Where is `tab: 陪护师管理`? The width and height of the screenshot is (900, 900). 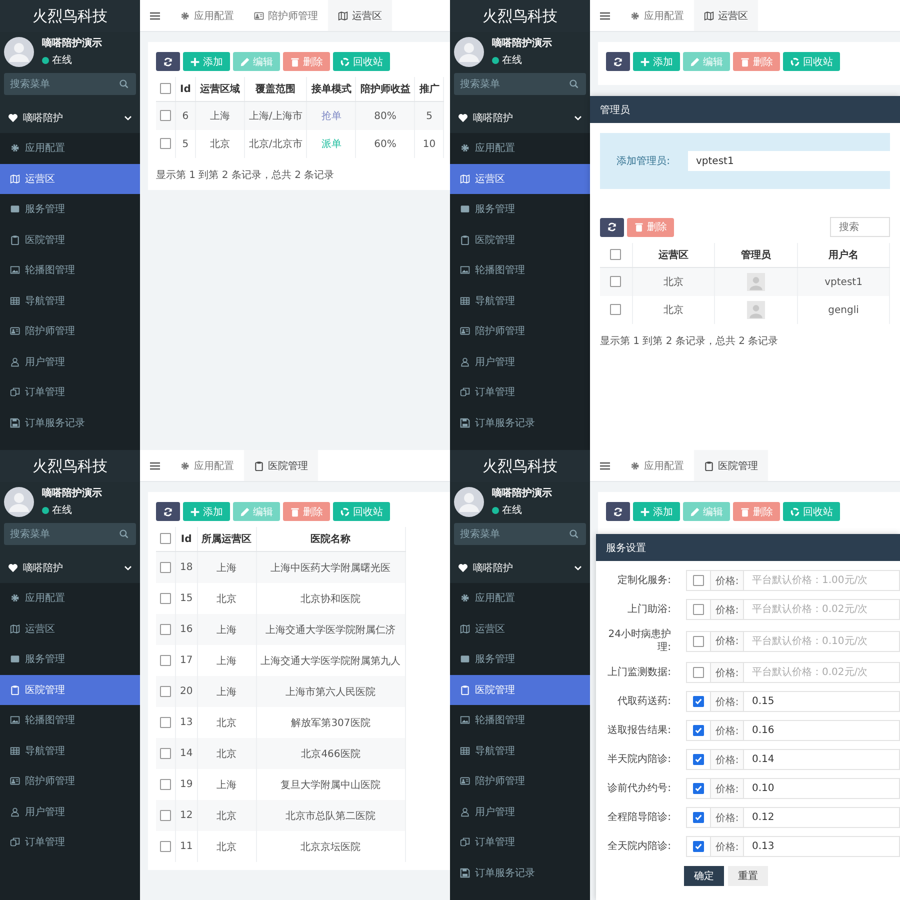 tab: 陪护师管理 is located at coordinates (286, 15).